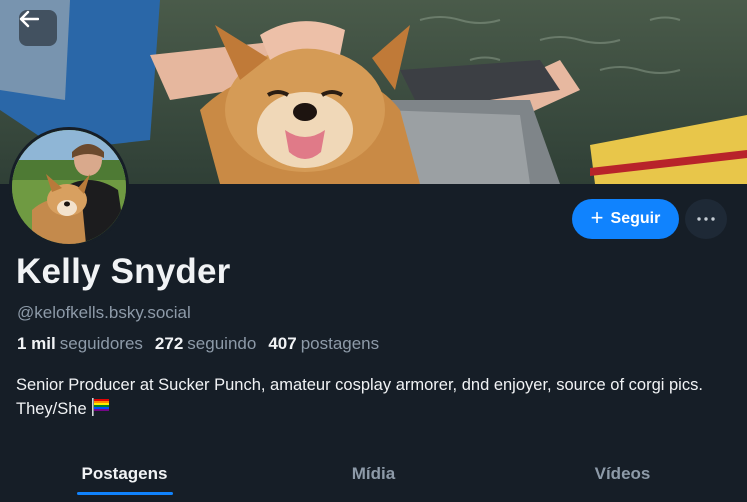 This screenshot has width=747, height=502. I want to click on rainbow-flag-icon, so click(100, 407).